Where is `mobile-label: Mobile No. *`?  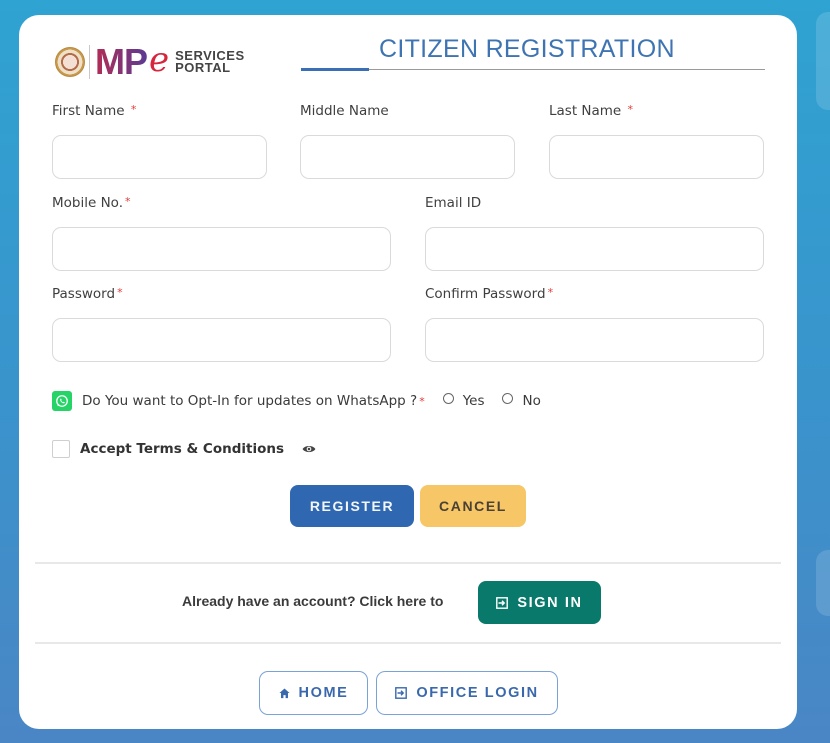
mobile-label: Mobile No. * is located at coordinates (91, 203).